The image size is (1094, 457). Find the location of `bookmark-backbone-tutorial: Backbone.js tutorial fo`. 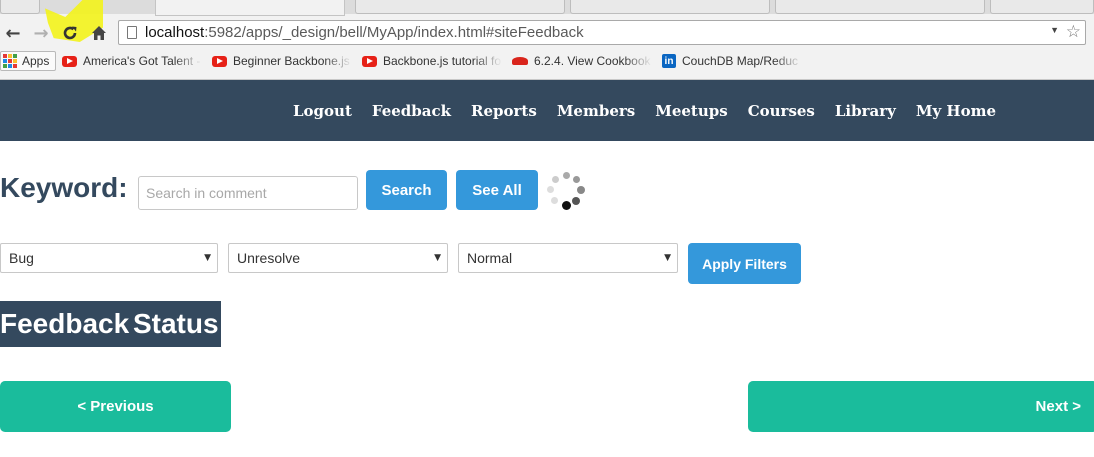

bookmark-backbone-tutorial: Backbone.js tutorial fo is located at coordinates (432, 61).